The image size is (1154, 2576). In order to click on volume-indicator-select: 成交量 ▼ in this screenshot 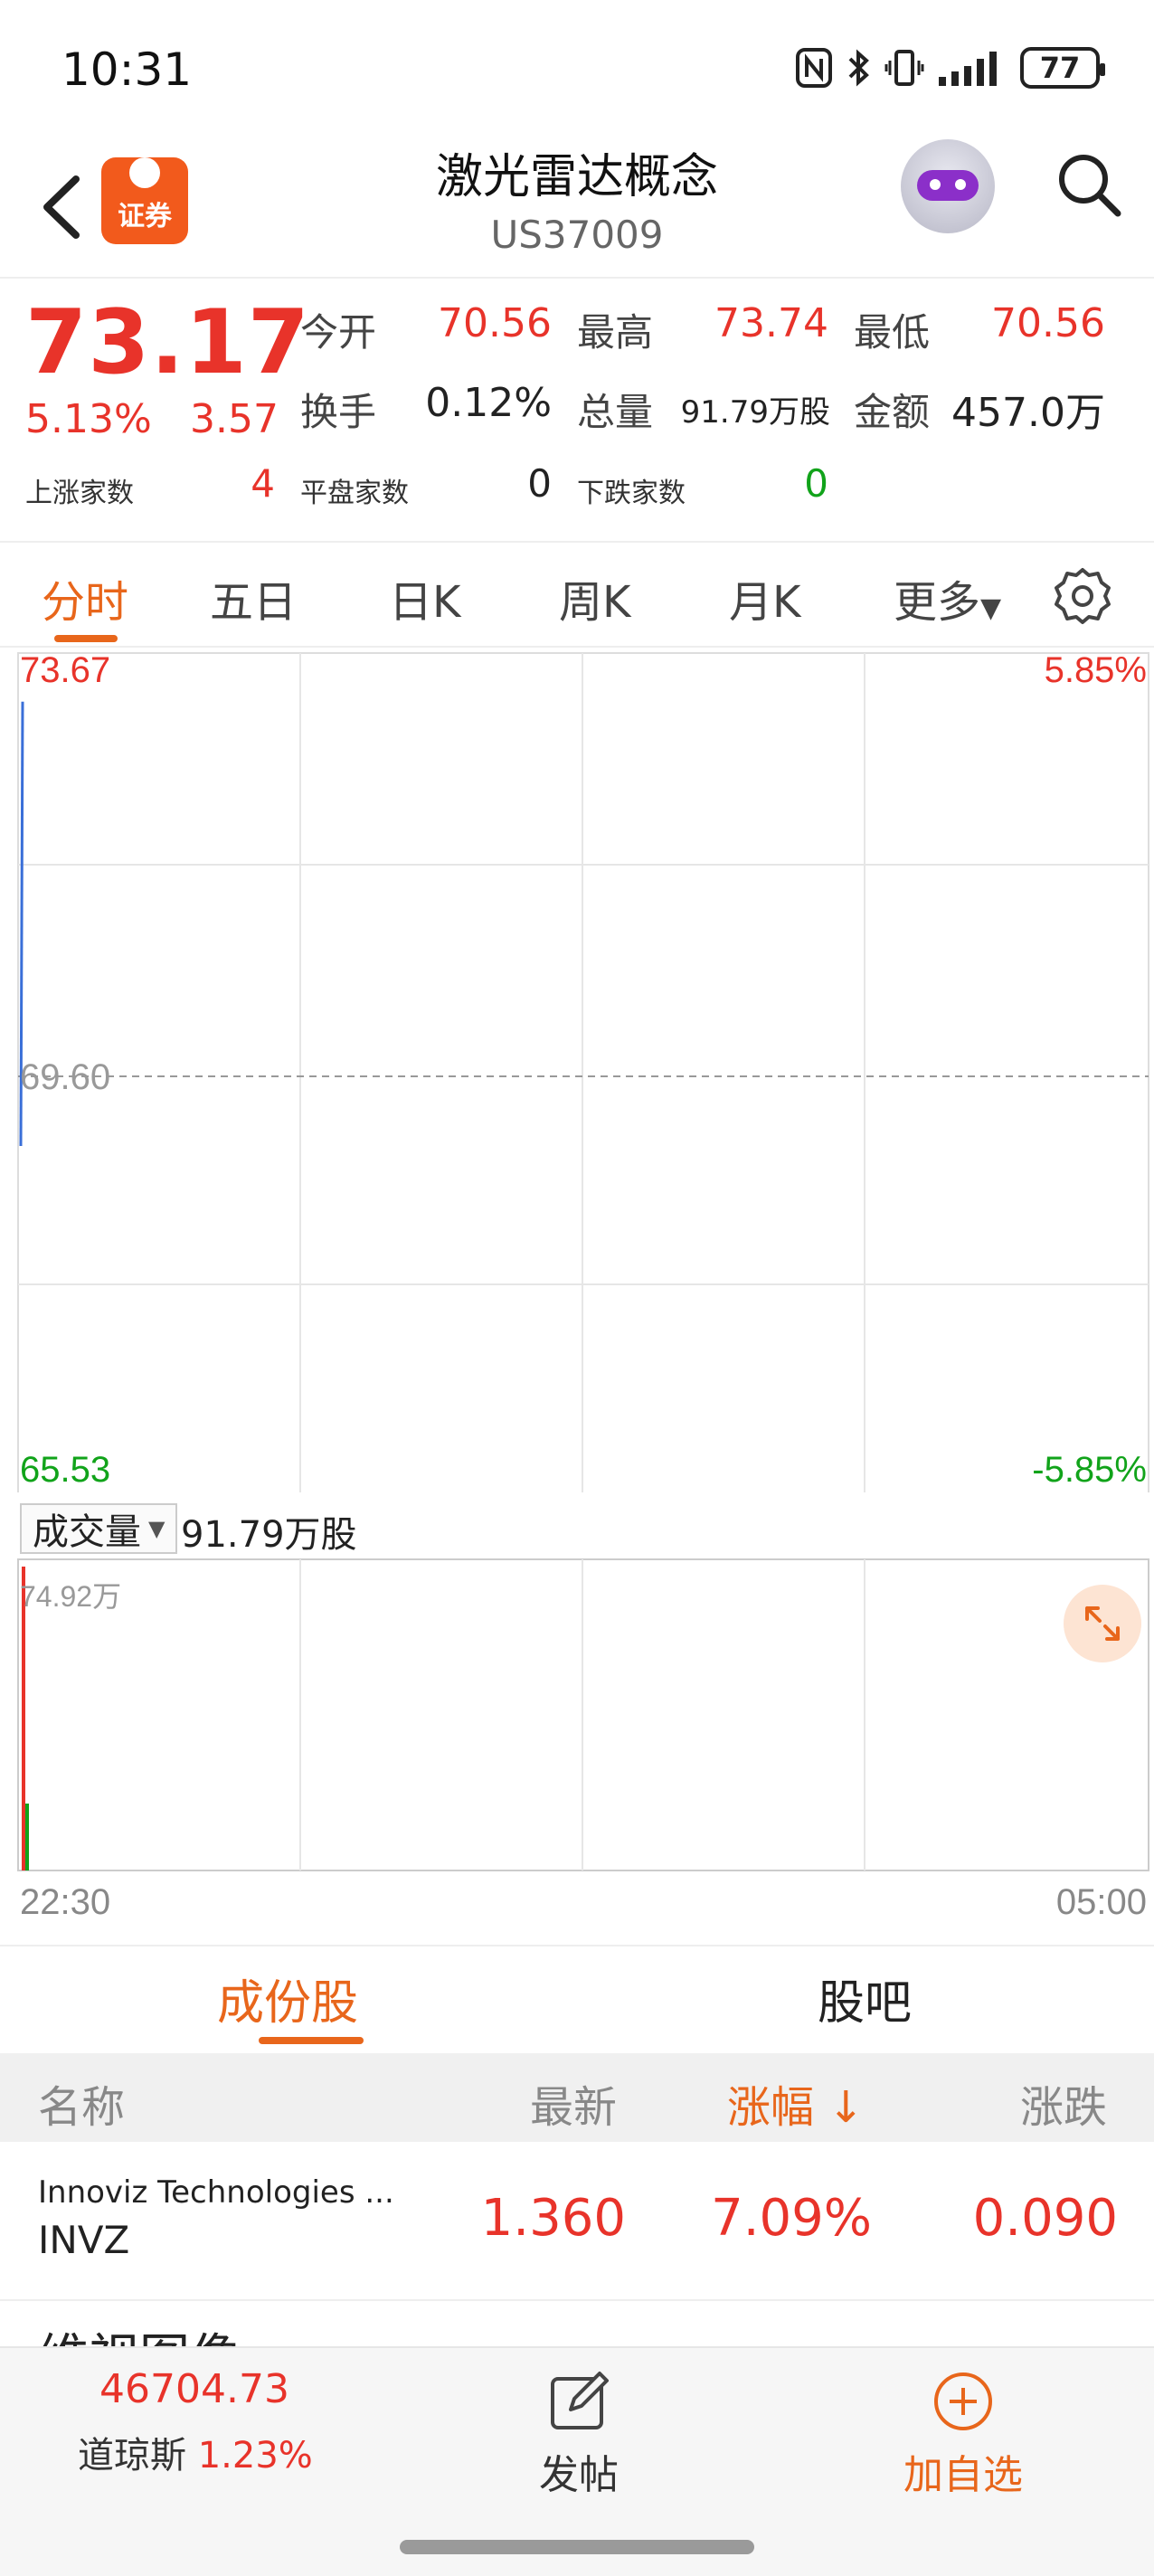, I will do `click(99, 1529)`.